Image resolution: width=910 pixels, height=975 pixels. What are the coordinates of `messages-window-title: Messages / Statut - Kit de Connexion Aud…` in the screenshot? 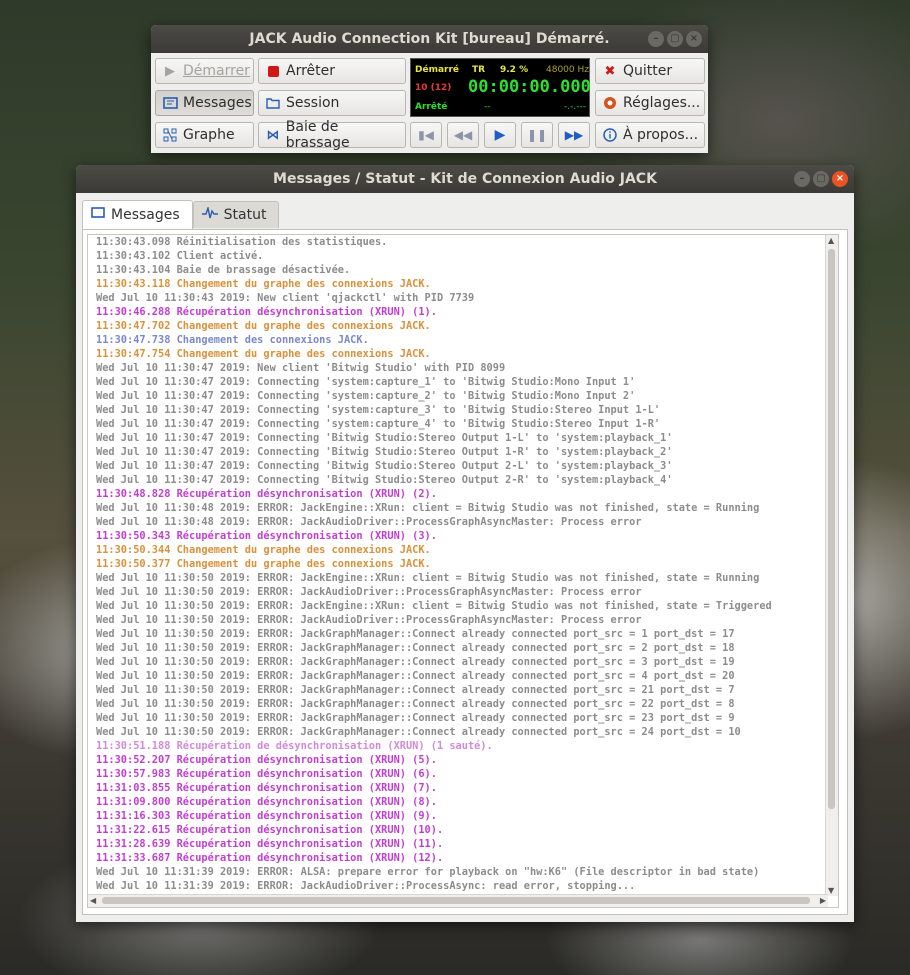 It's located at (465, 179).